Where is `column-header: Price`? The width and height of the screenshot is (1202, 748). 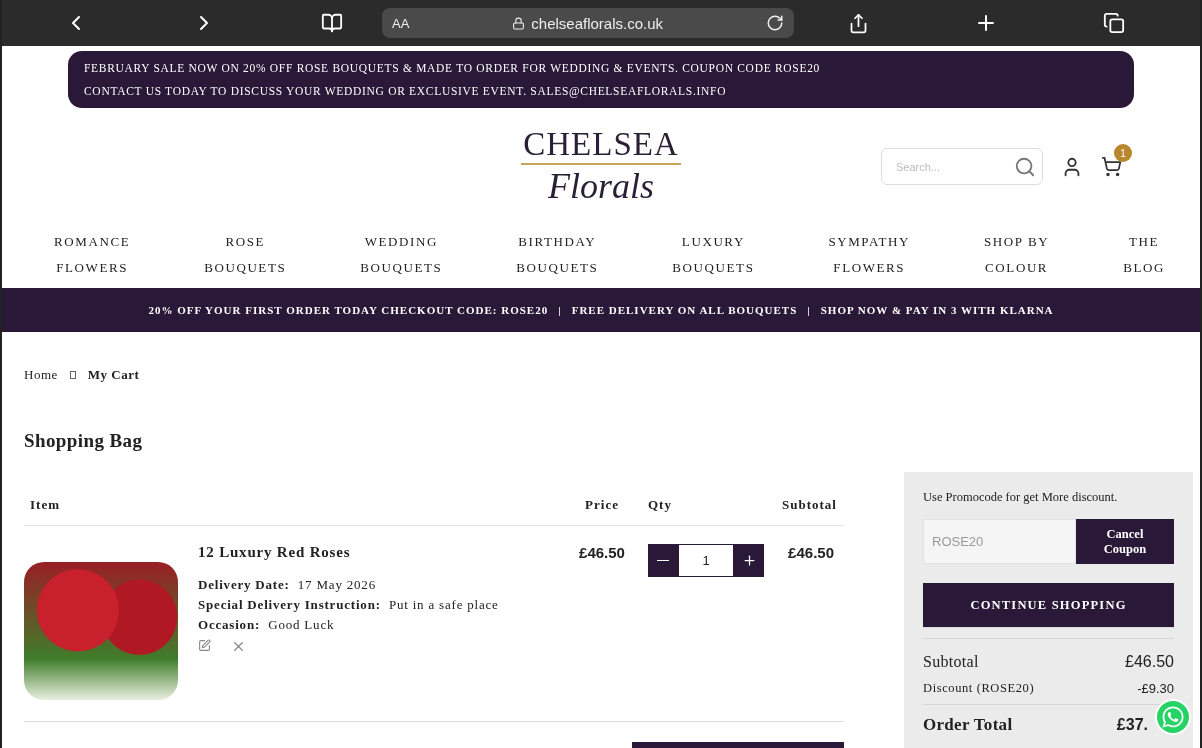
column-header: Price is located at coordinates (602, 505).